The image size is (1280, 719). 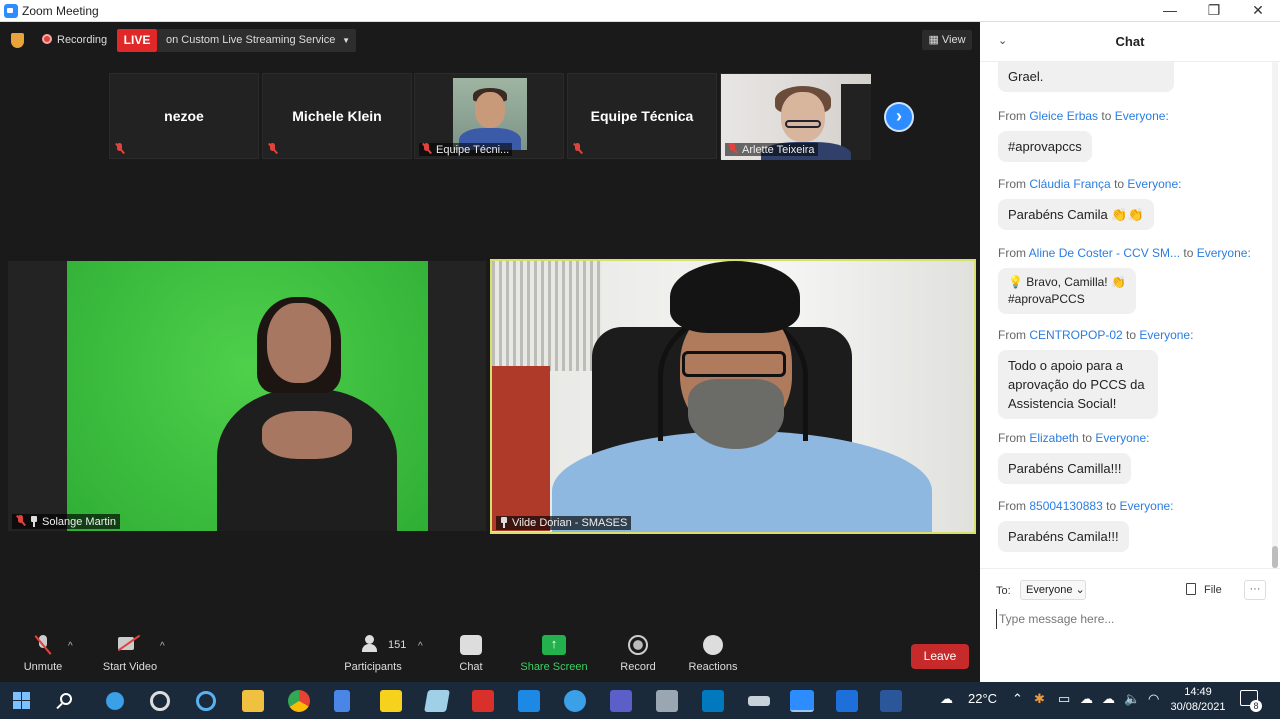 What do you see at coordinates (713, 701) in the screenshot?
I see `trello-icon` at bounding box center [713, 701].